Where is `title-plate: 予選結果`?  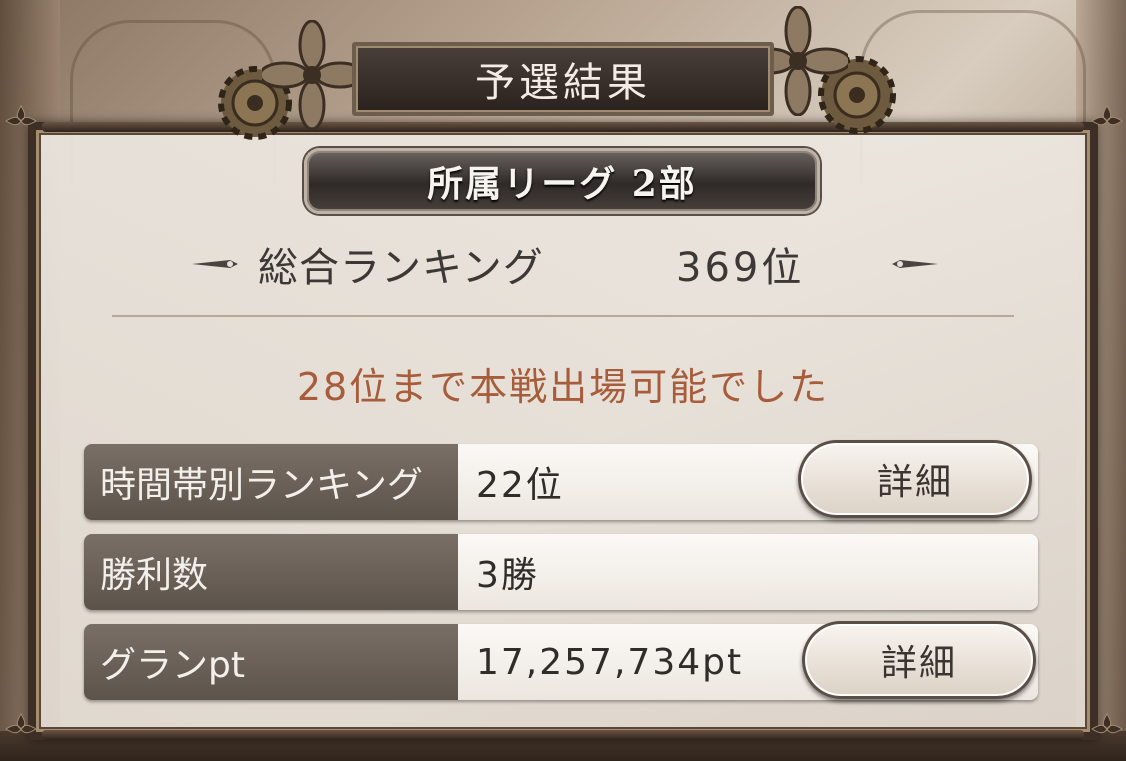 title-plate: 予選結果 is located at coordinates (563, 79).